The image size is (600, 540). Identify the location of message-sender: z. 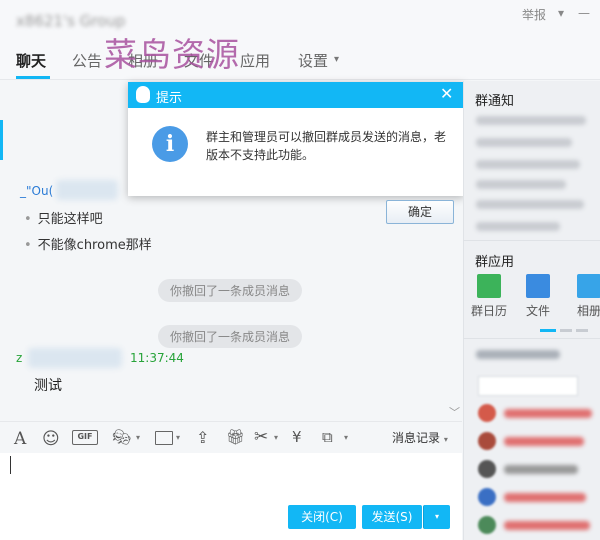
(19, 358).